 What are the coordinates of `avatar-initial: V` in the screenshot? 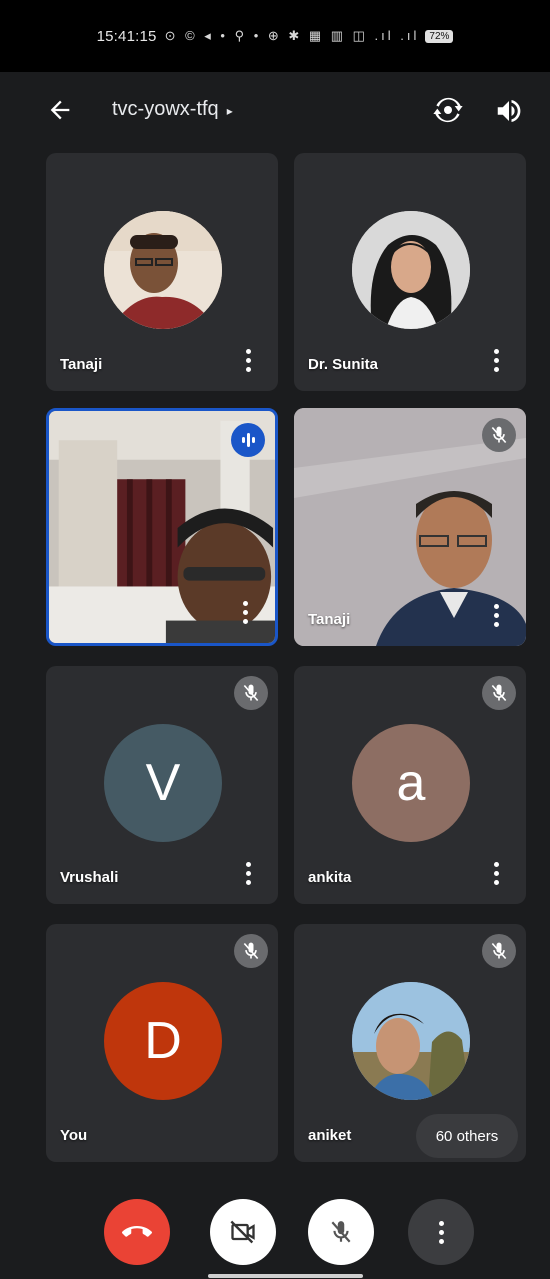 It's located at (163, 783).